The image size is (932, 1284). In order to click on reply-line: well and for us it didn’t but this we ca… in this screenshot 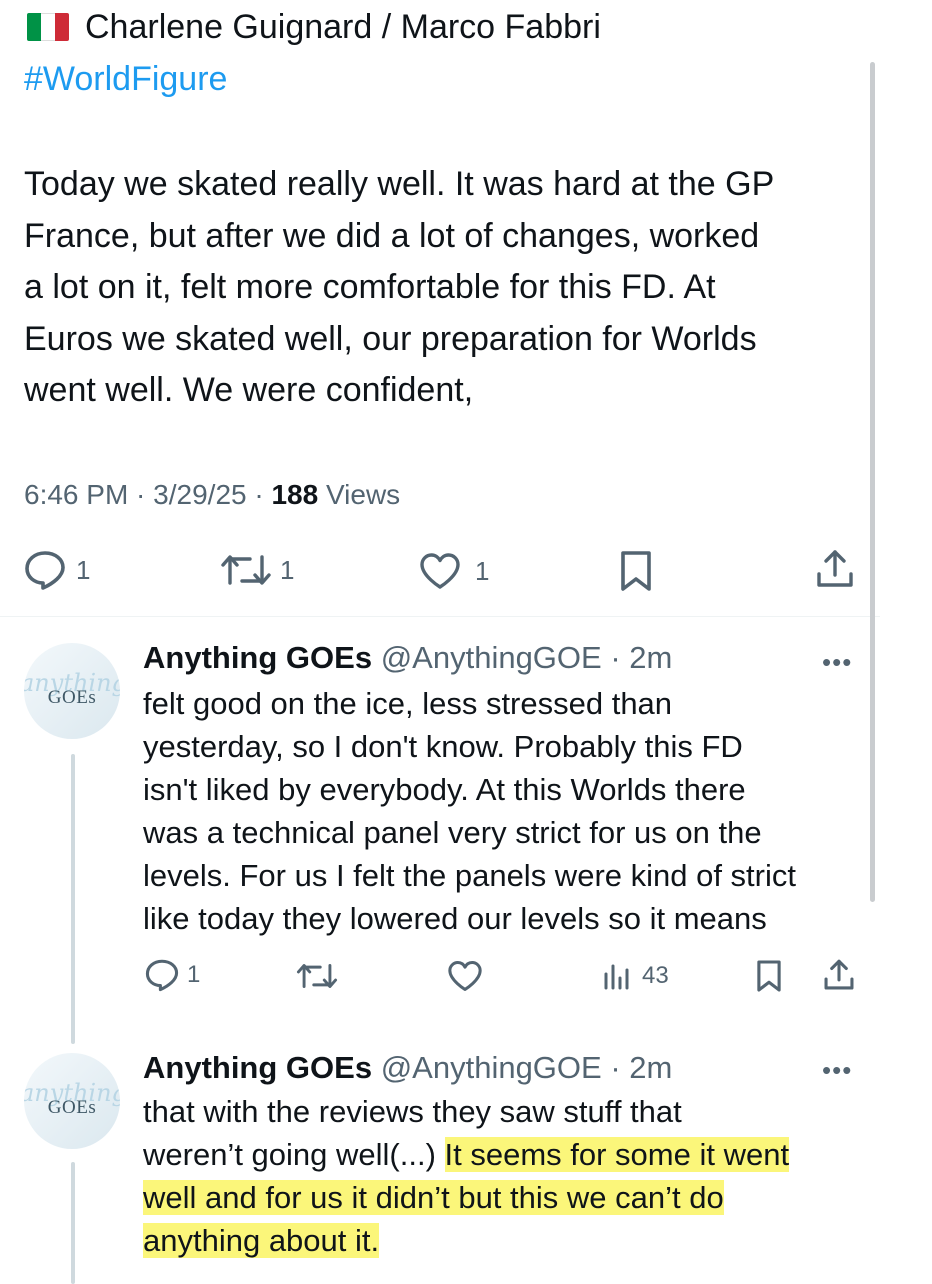, I will do `click(503, 1197)`.